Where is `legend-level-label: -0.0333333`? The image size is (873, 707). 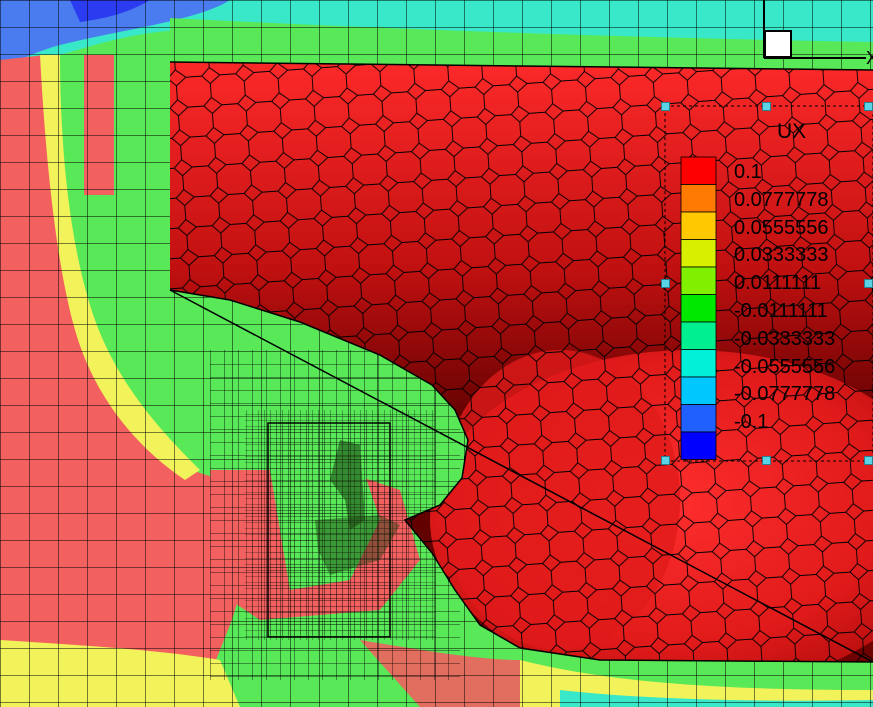
legend-level-label: -0.0333333 is located at coordinates (785, 338).